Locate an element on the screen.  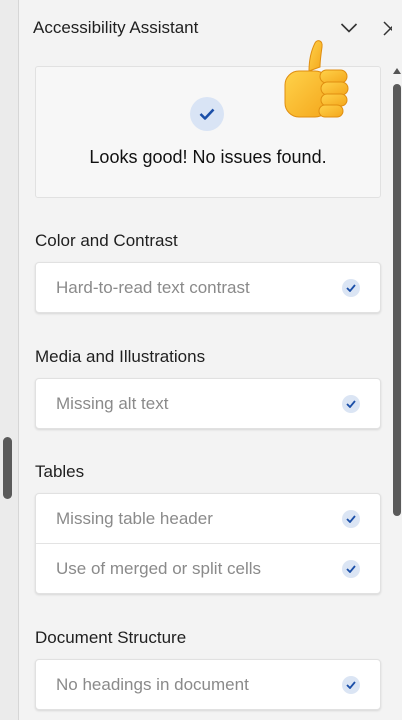
card-document-structure: No headings in document is located at coordinates (208, 684).